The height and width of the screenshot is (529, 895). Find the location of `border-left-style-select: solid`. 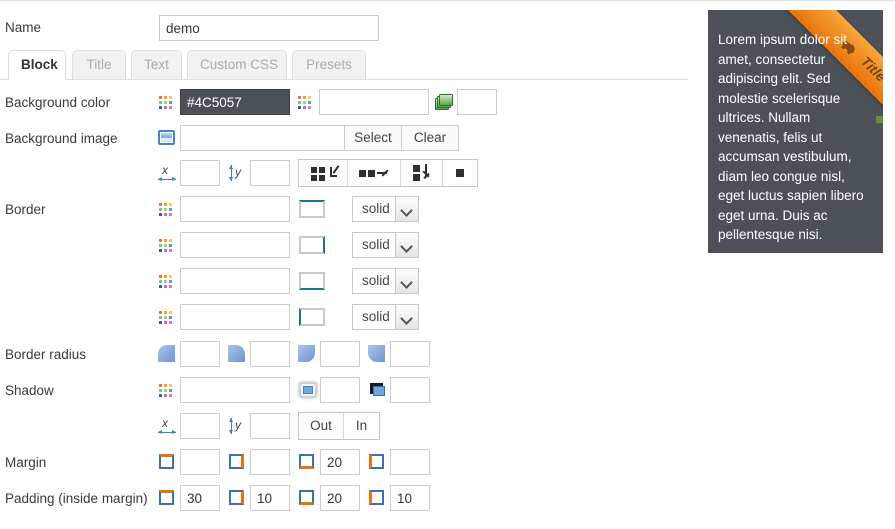

border-left-style-select: solid is located at coordinates (385, 317).